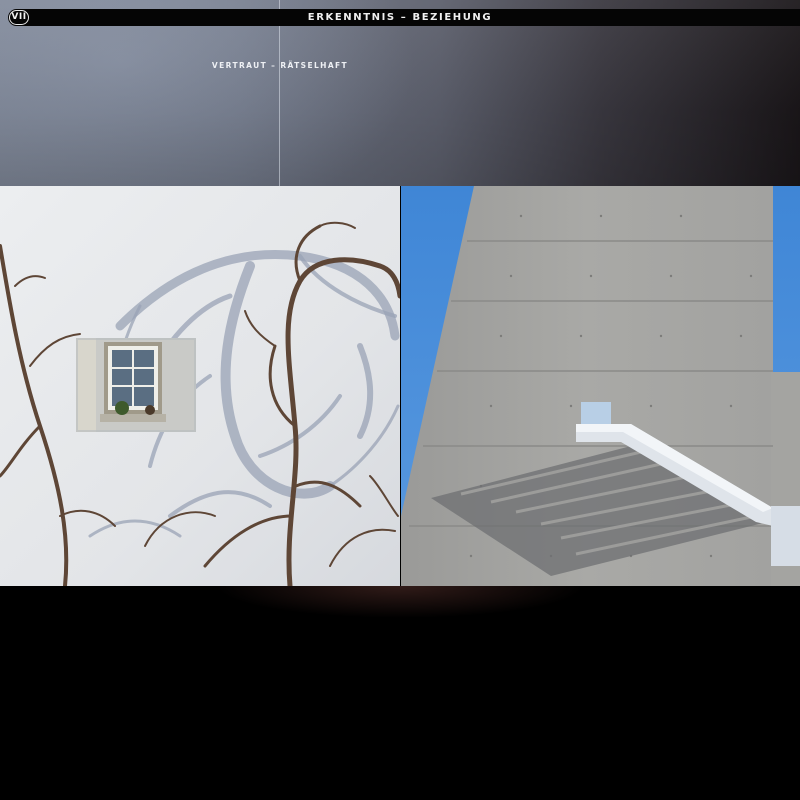 The height and width of the screenshot is (800, 800). Describe the element at coordinates (400, 17) in the screenshot. I see `chapter-title: ERKENNTNIS – BEZIEHUNG` at that location.